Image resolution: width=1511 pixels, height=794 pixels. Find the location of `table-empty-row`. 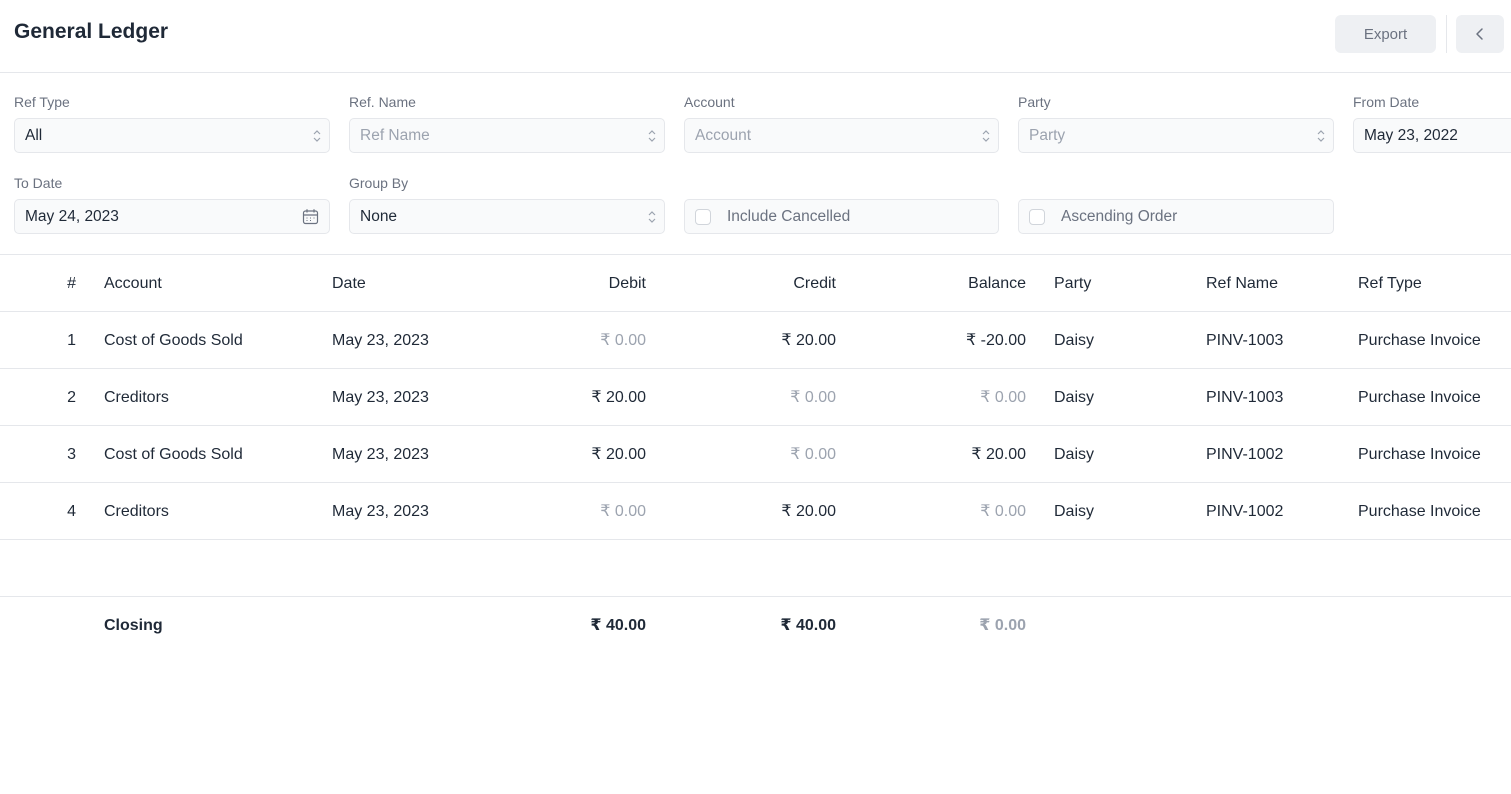

table-empty-row is located at coordinates (755, 568).